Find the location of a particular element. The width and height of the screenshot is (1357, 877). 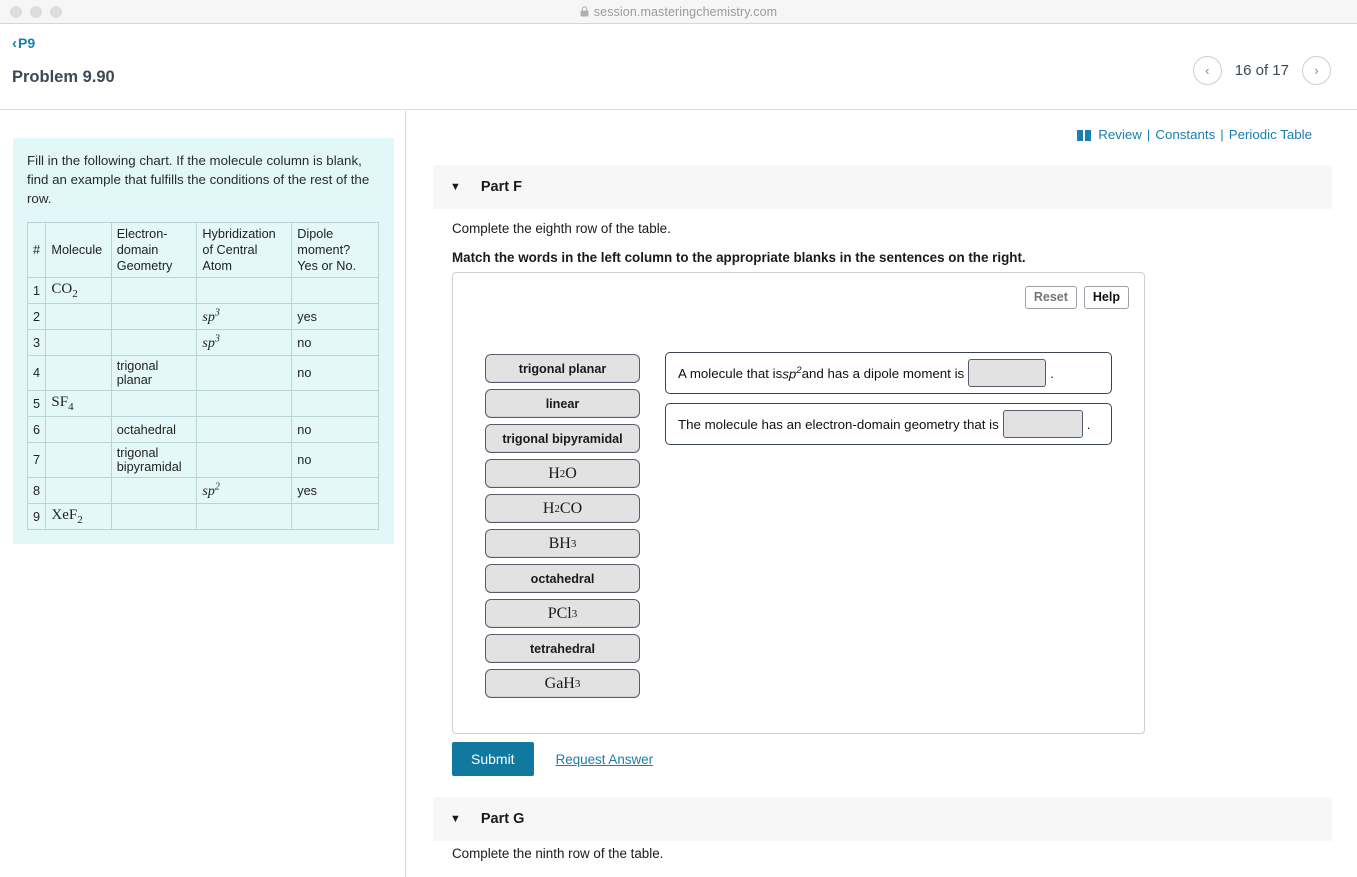

sentence-1-prefix: A molecule that is is located at coordinates (730, 373).